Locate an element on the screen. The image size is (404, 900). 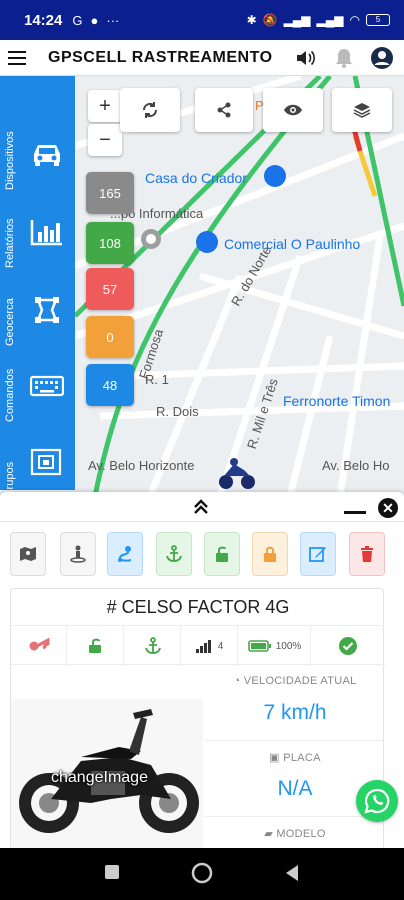
street-view-icon is located at coordinates (78, 554).